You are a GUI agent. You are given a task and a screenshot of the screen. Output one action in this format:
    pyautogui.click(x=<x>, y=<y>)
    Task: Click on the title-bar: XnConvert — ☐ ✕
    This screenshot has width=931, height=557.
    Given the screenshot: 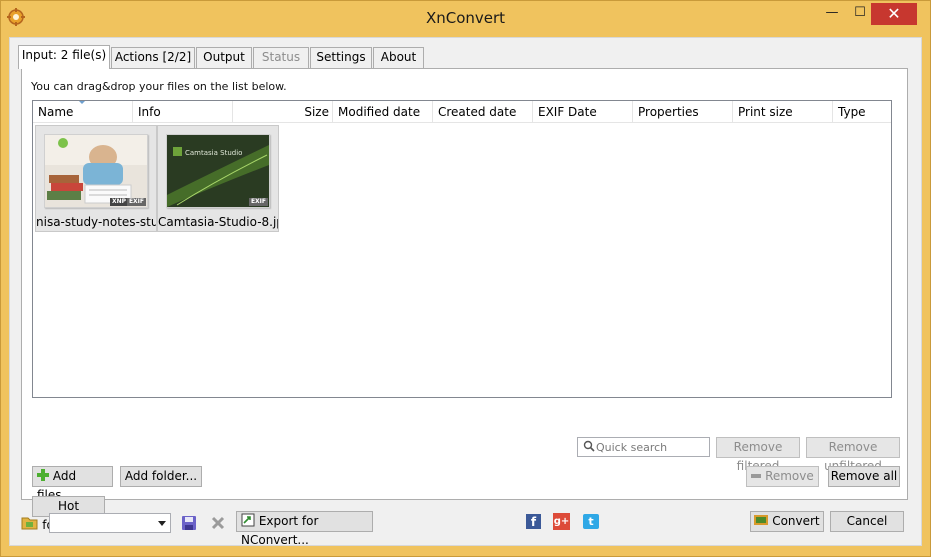 What is the action you would take?
    pyautogui.click(x=465, y=18)
    